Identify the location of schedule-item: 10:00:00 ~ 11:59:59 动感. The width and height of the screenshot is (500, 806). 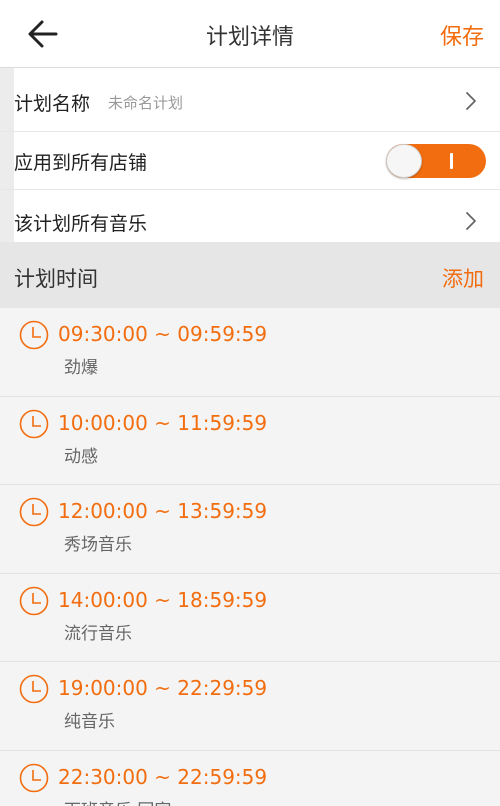
(250, 441).